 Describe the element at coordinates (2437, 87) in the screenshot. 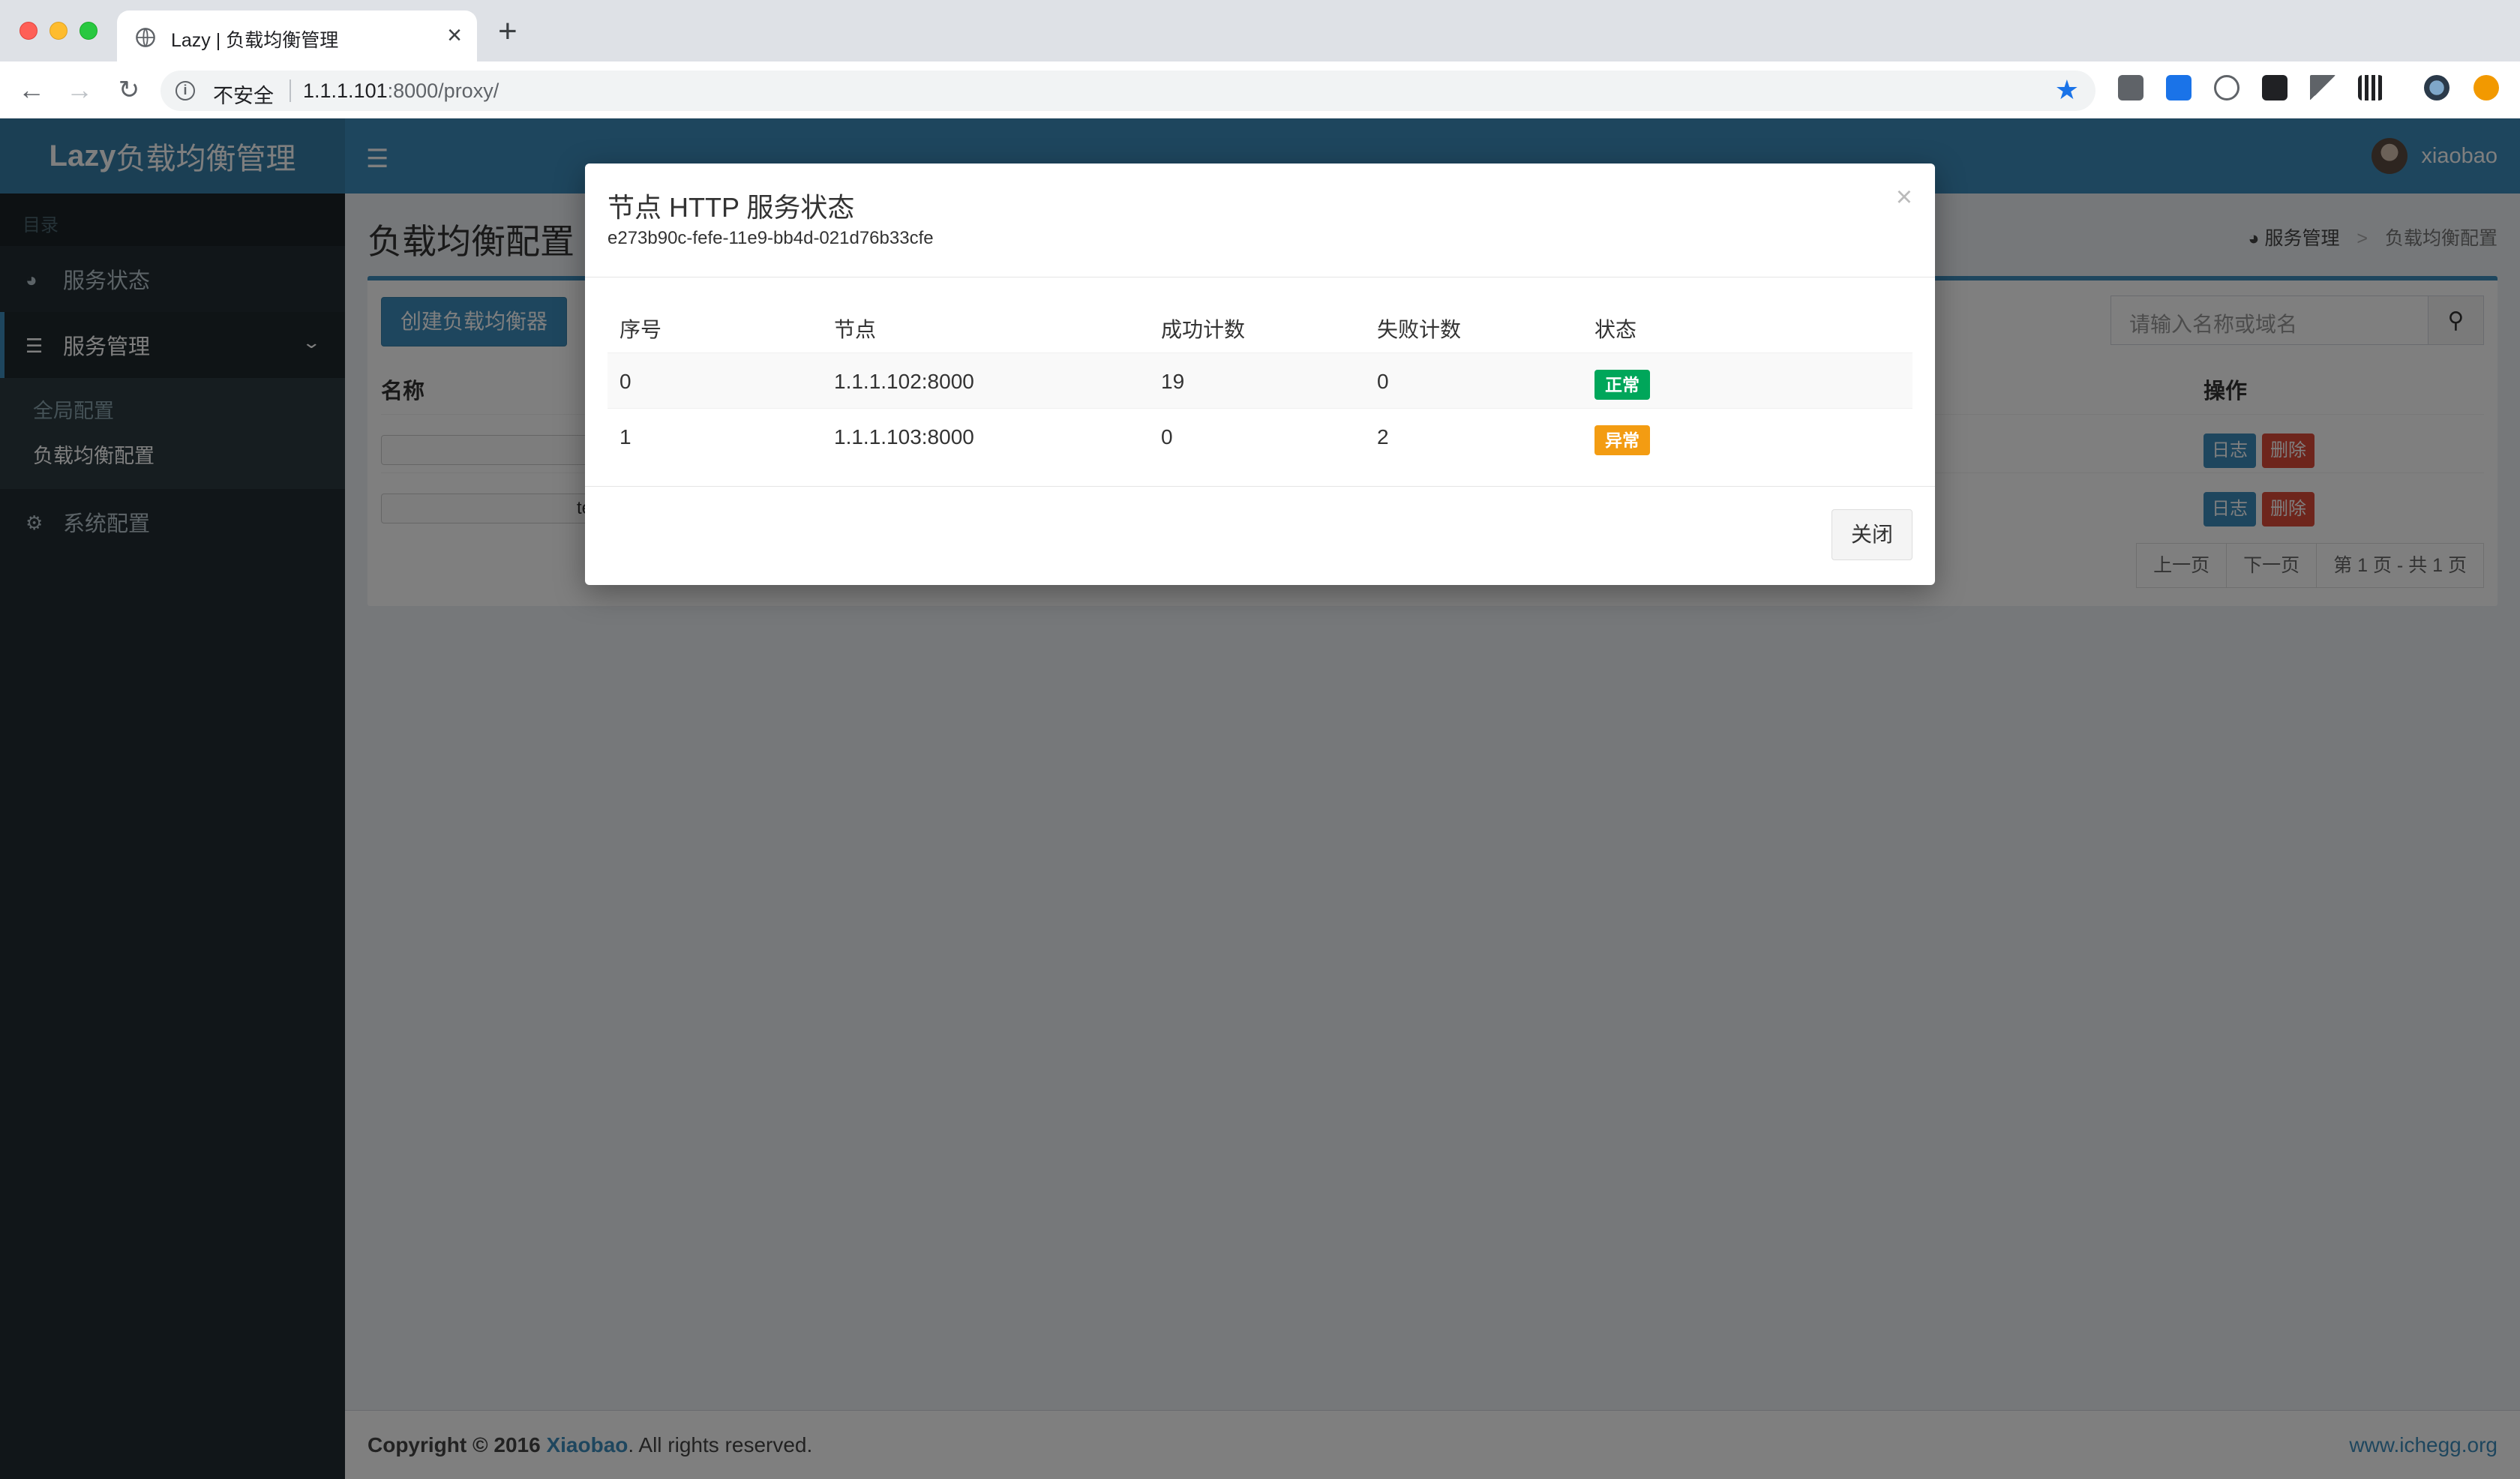

I see `profile-avatar-icon` at that location.